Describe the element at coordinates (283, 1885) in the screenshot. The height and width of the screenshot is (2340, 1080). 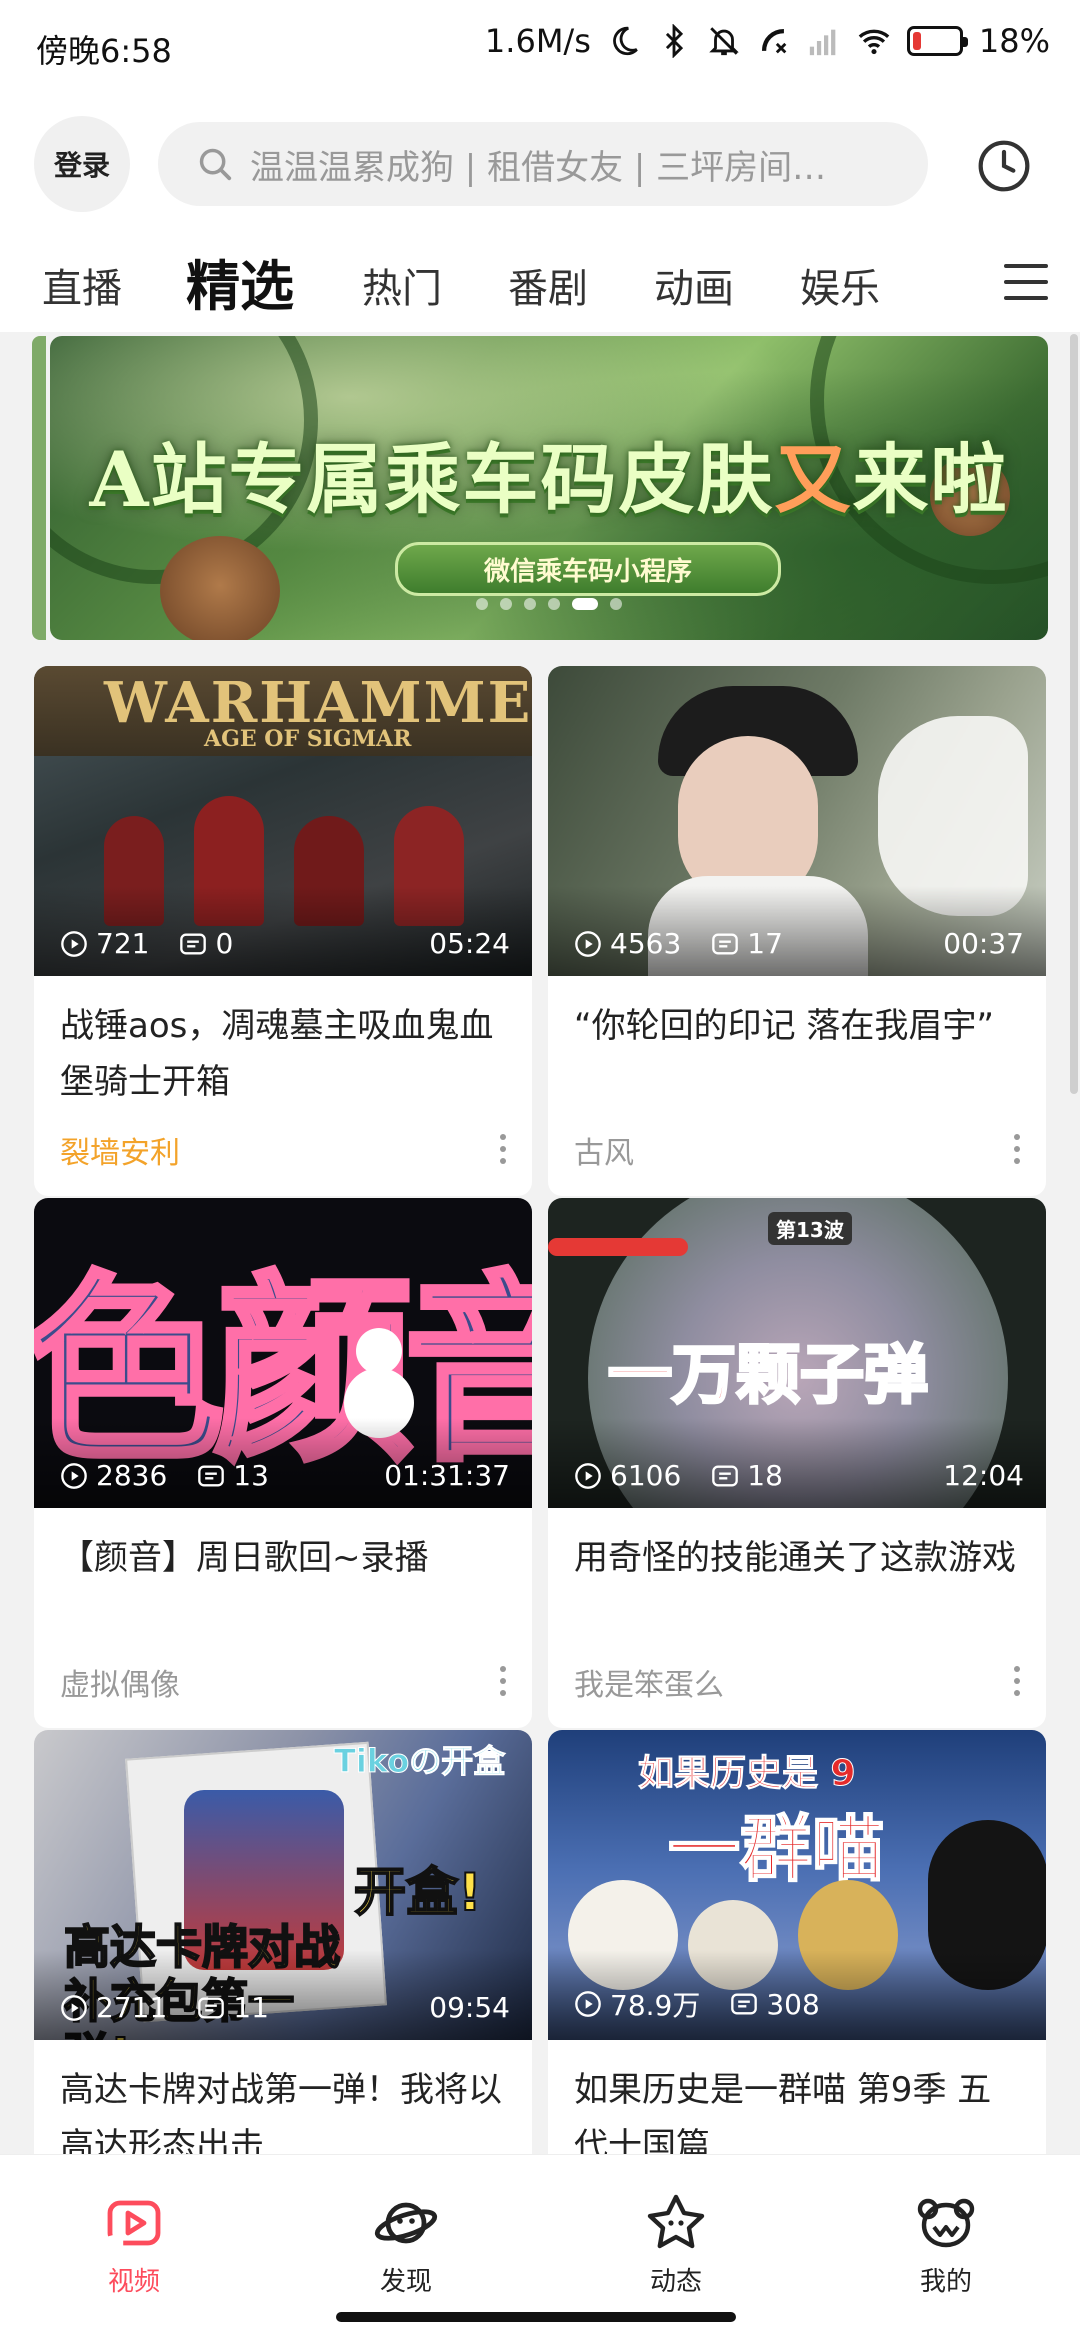
I see `video-thumbnail: Tikoの开盒 开盒! 高达卡牌对战补充包第一弹! 2711 11 09:54` at that location.